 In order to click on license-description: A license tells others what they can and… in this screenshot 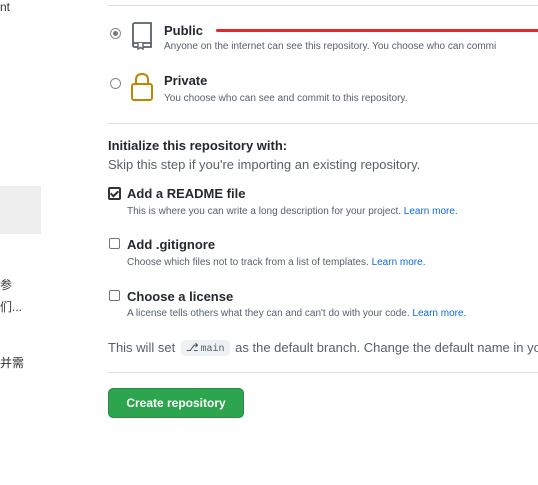, I will do `click(296, 313)`.